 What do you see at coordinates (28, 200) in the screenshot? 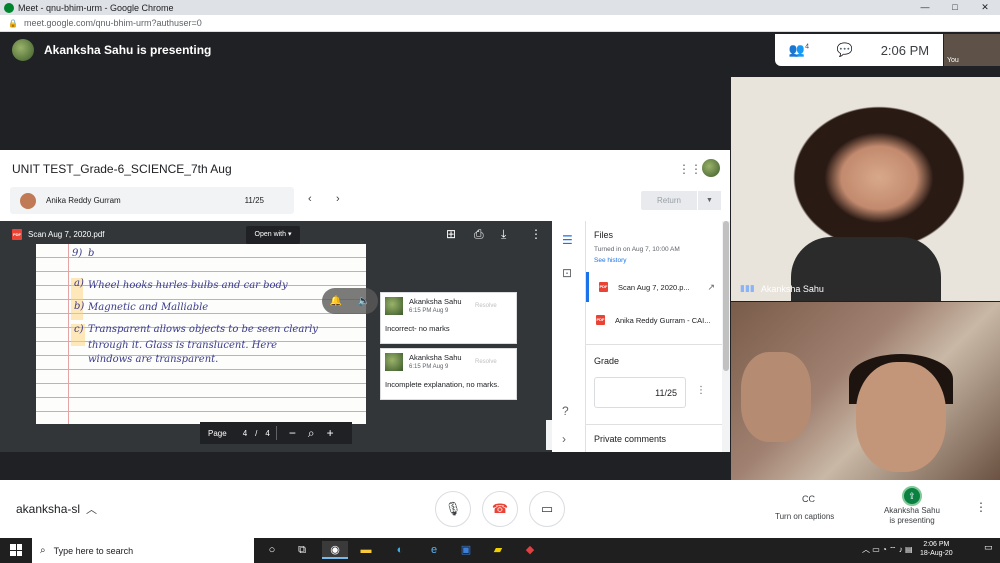
I see `student-avatar` at bounding box center [28, 200].